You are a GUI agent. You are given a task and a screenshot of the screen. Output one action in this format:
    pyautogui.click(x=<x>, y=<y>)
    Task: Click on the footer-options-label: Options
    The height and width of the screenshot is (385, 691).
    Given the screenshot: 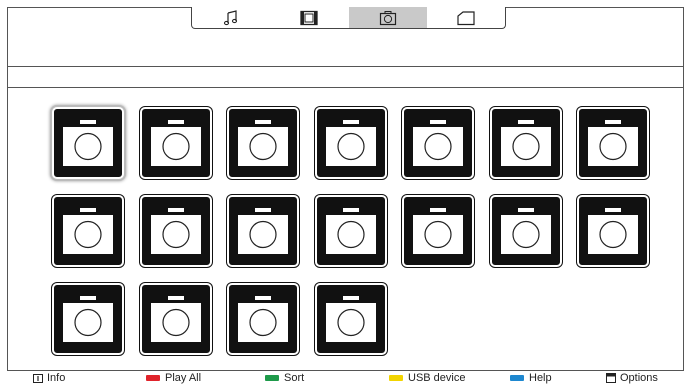 What is the action you would take?
    pyautogui.click(x=639, y=378)
    